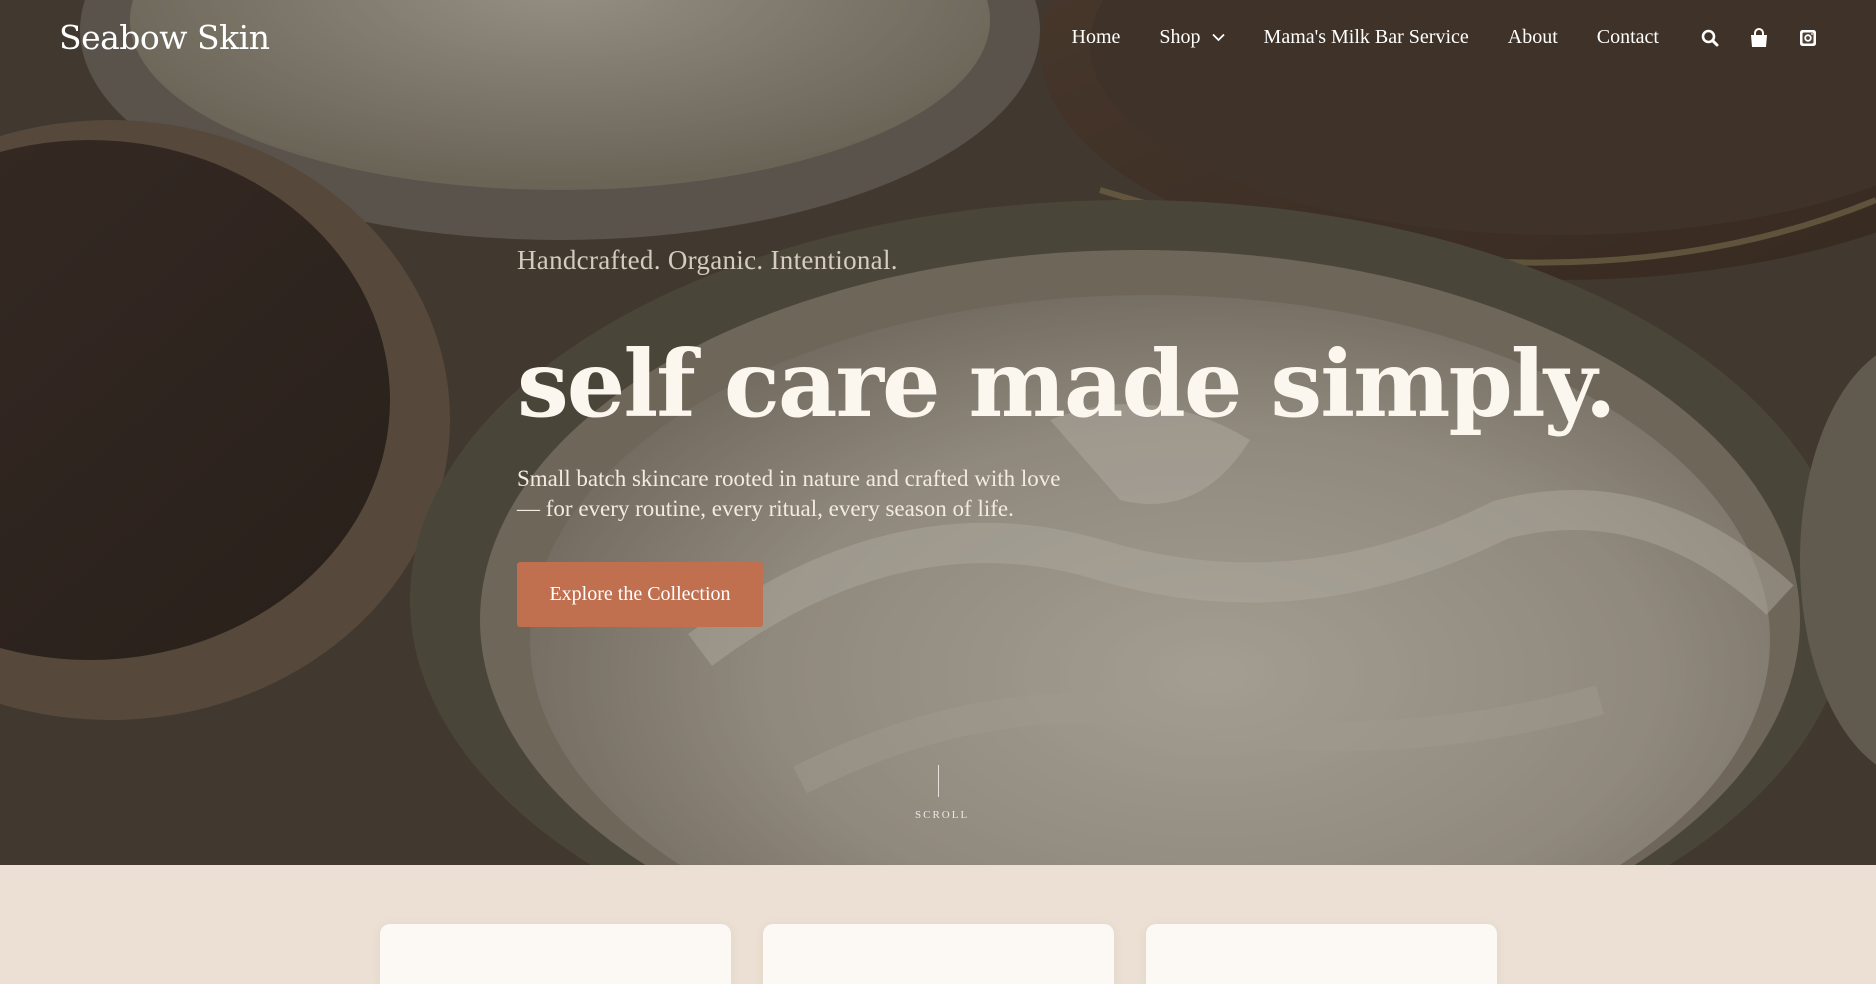 The image size is (1876, 984). Describe the element at coordinates (1180, 37) in the screenshot. I see `nav-item-shop-label: Shop` at that location.